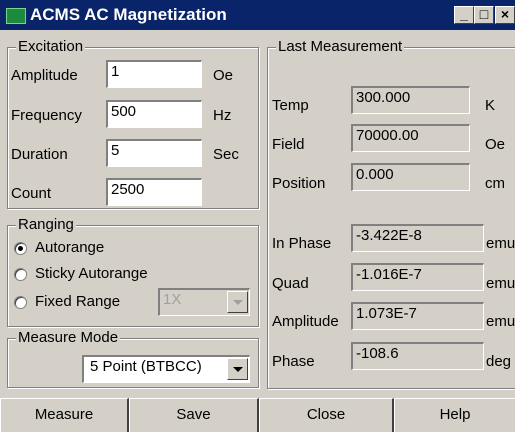 The width and height of the screenshot is (515, 432). Describe the element at coordinates (237, 302) in the screenshot. I see `fixed-range-dropdown-icon` at that location.